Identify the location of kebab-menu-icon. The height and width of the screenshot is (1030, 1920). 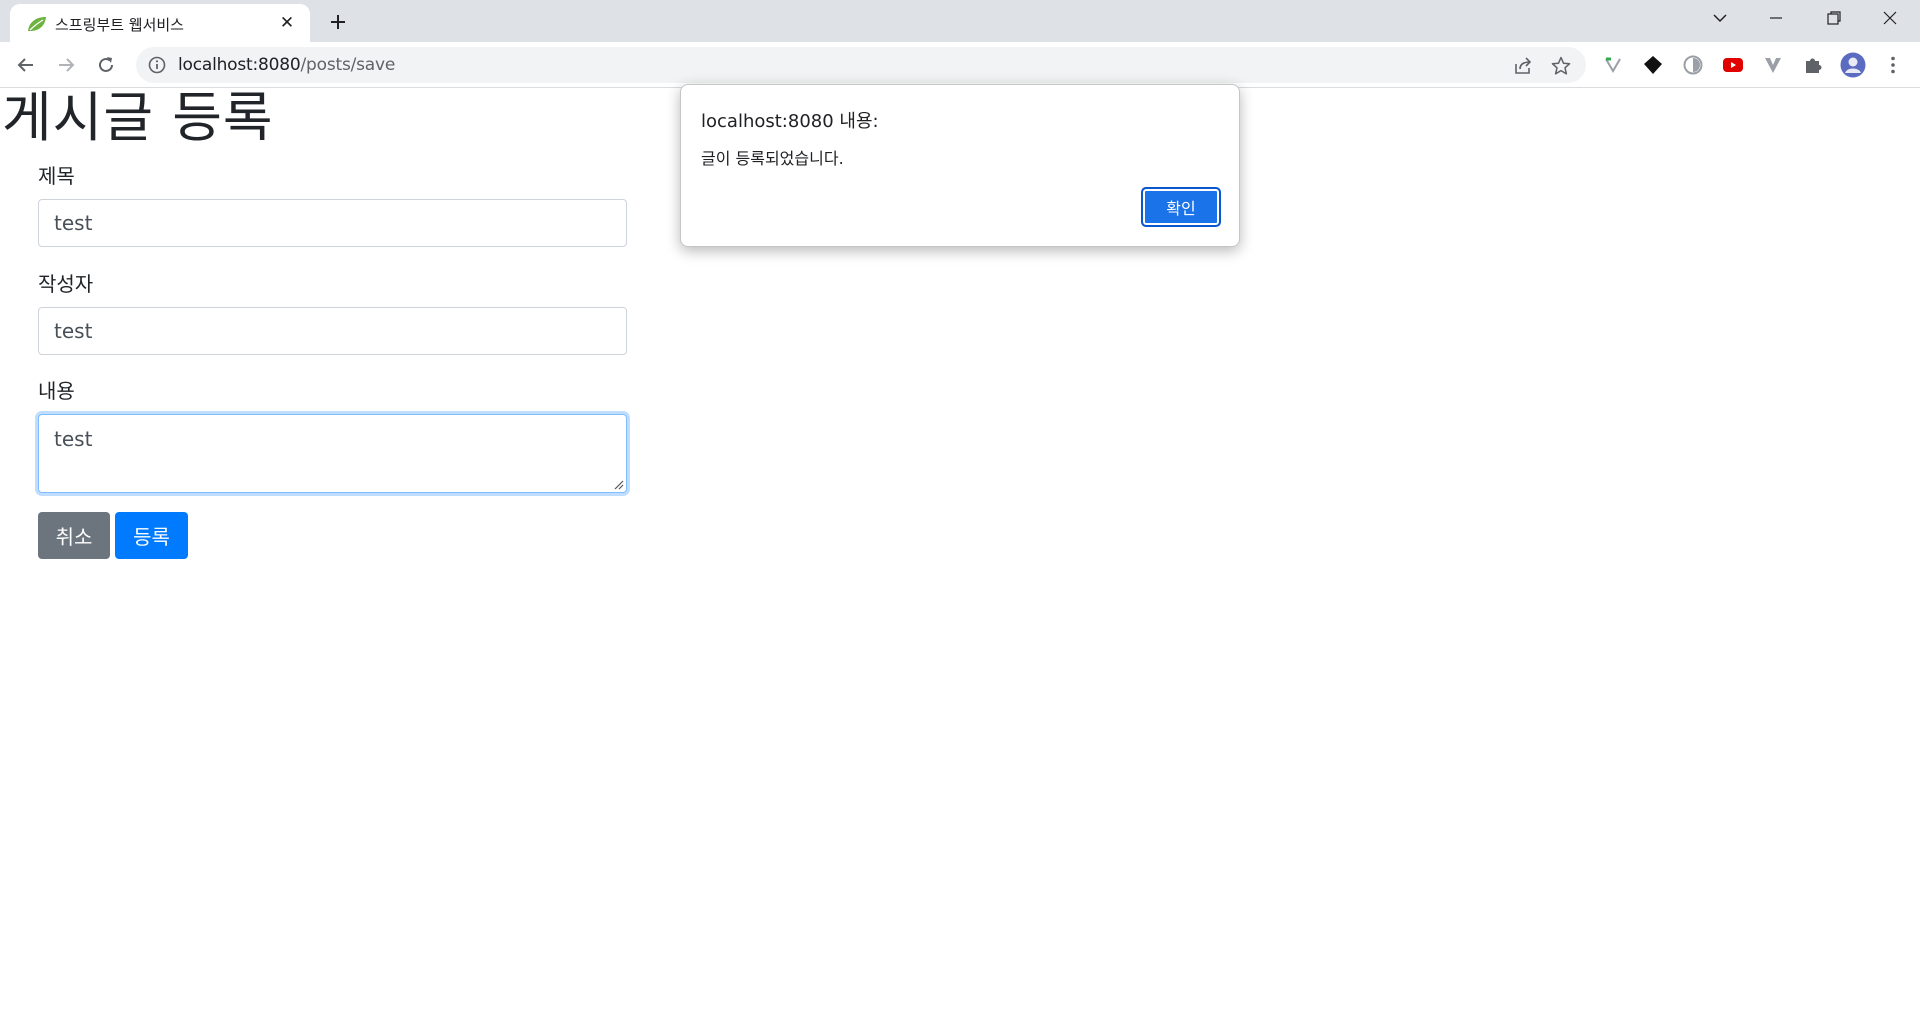
(1893, 65).